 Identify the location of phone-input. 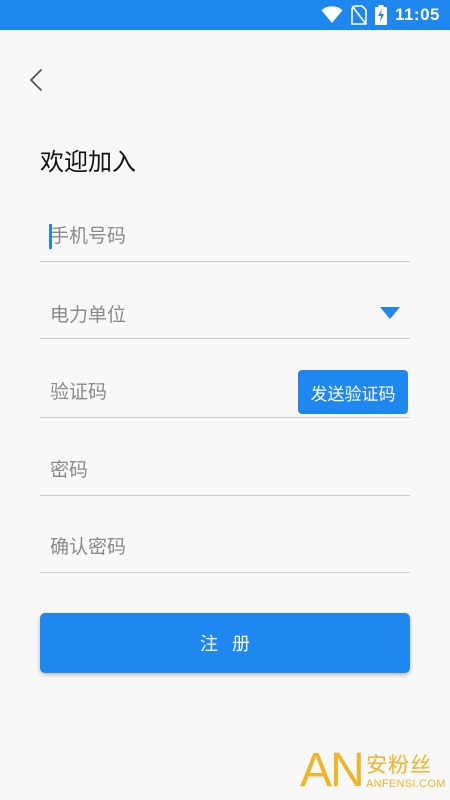
(170, 236).